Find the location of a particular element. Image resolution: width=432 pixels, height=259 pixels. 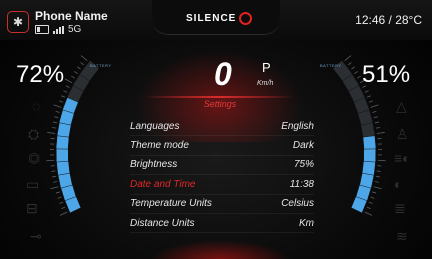

settings-item: Distance Units Km is located at coordinates (222, 224).